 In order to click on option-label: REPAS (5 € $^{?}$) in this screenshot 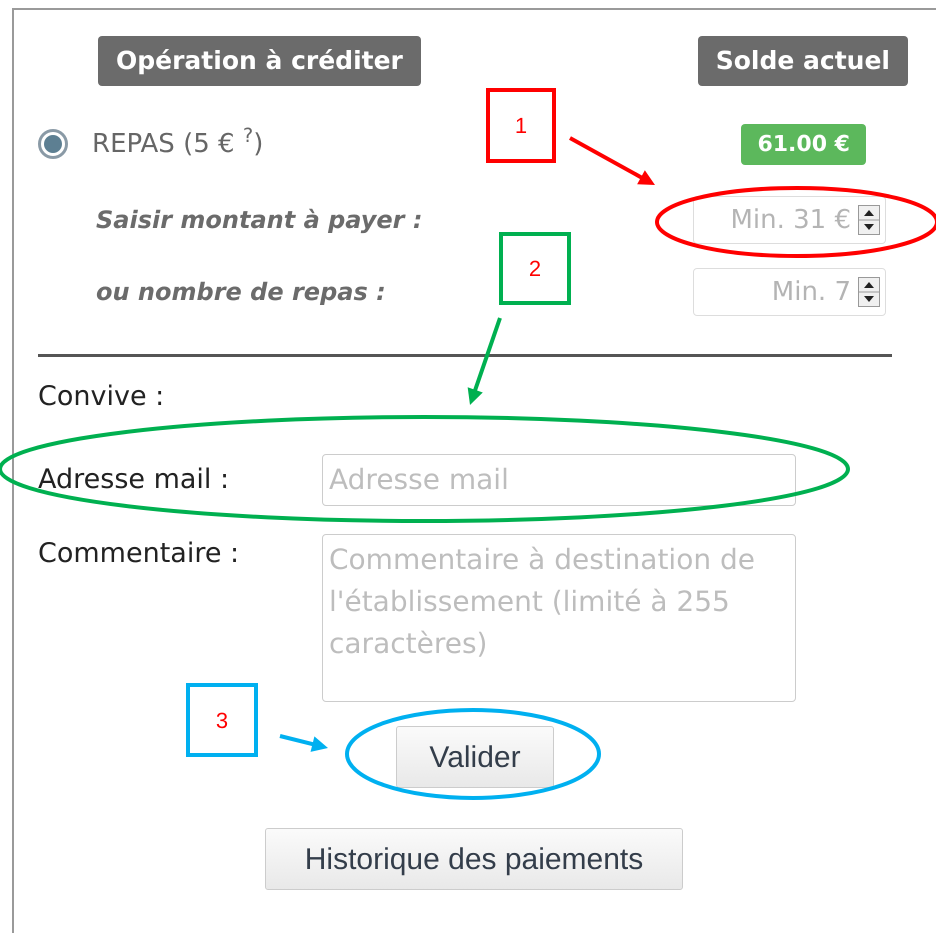, I will do `click(178, 142)`.